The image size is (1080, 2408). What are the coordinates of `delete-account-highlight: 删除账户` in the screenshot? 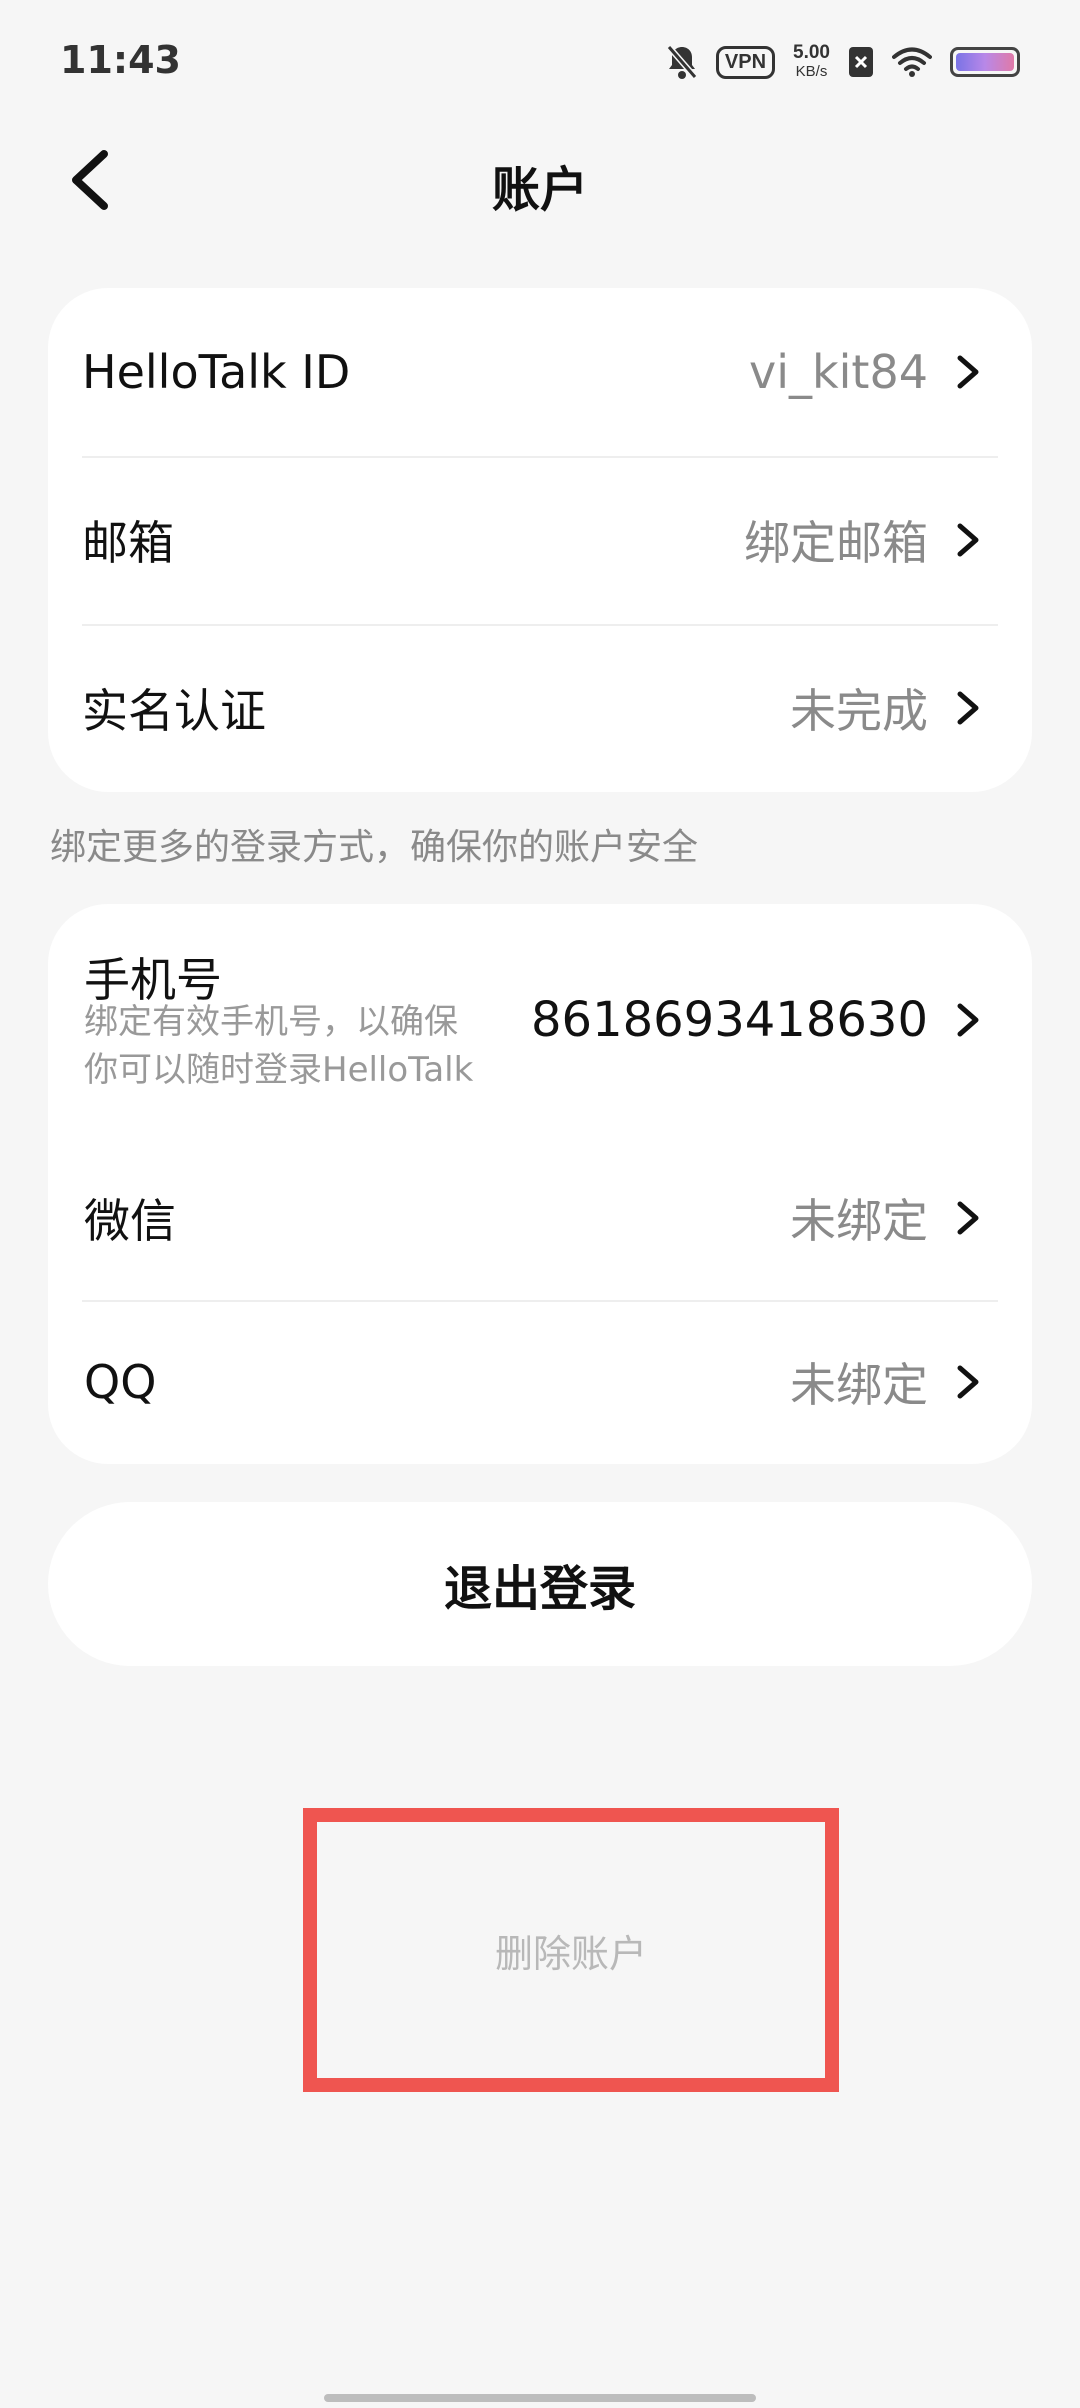 It's located at (571, 1950).